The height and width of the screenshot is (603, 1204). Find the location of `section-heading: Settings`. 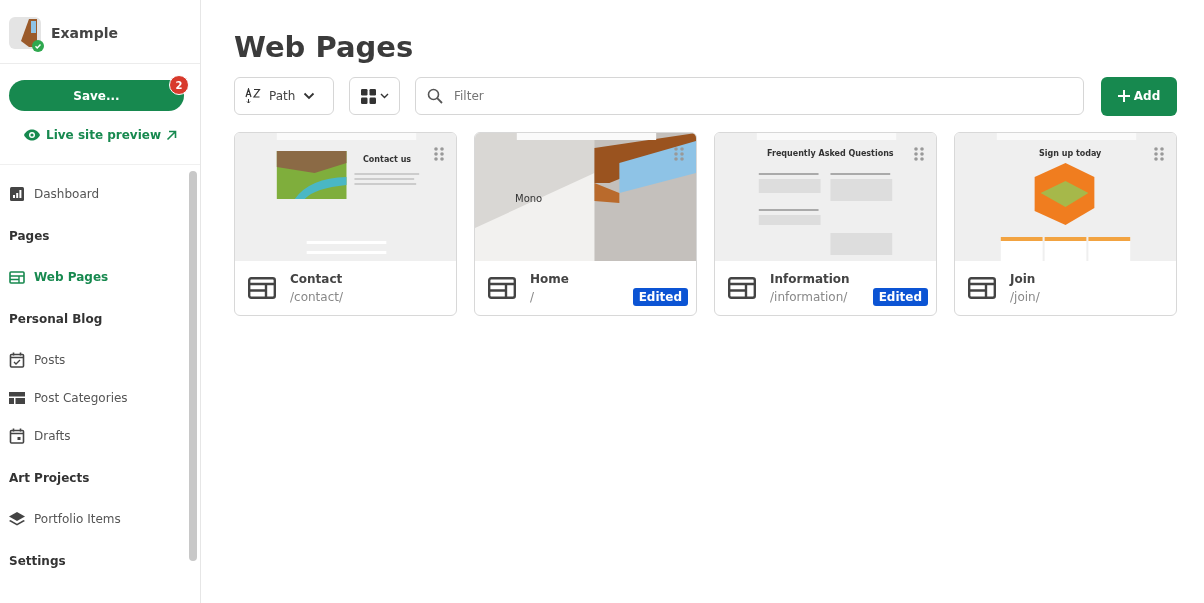

section-heading: Settings is located at coordinates (38, 561).